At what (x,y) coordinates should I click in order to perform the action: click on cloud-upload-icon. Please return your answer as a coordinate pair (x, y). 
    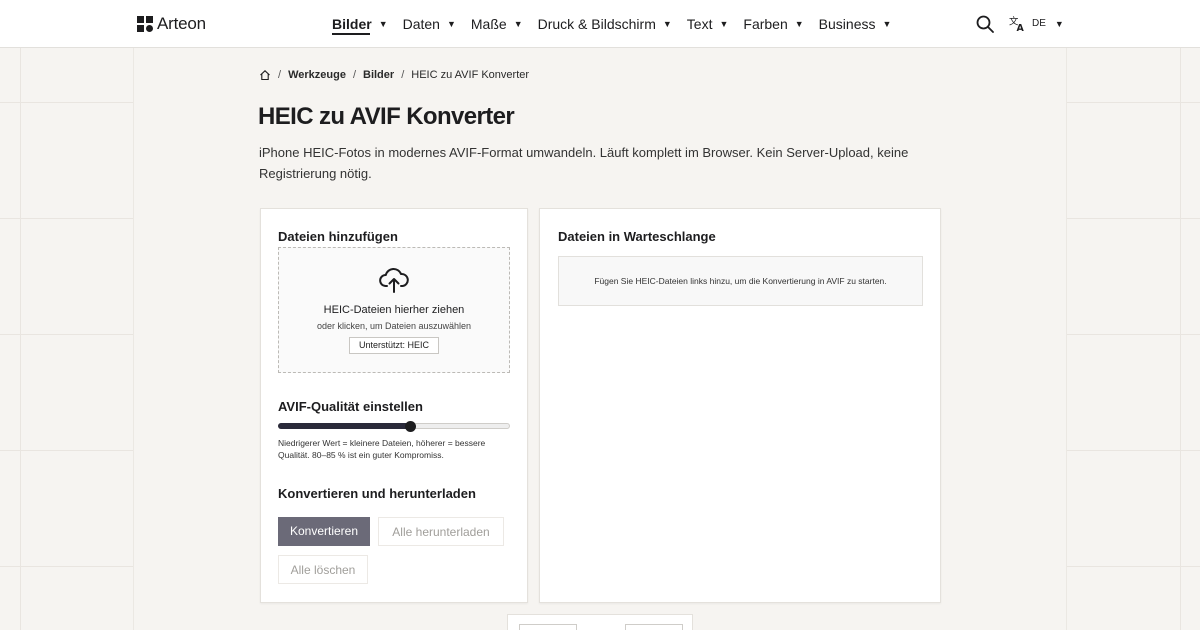
    Looking at the image, I should click on (394, 280).